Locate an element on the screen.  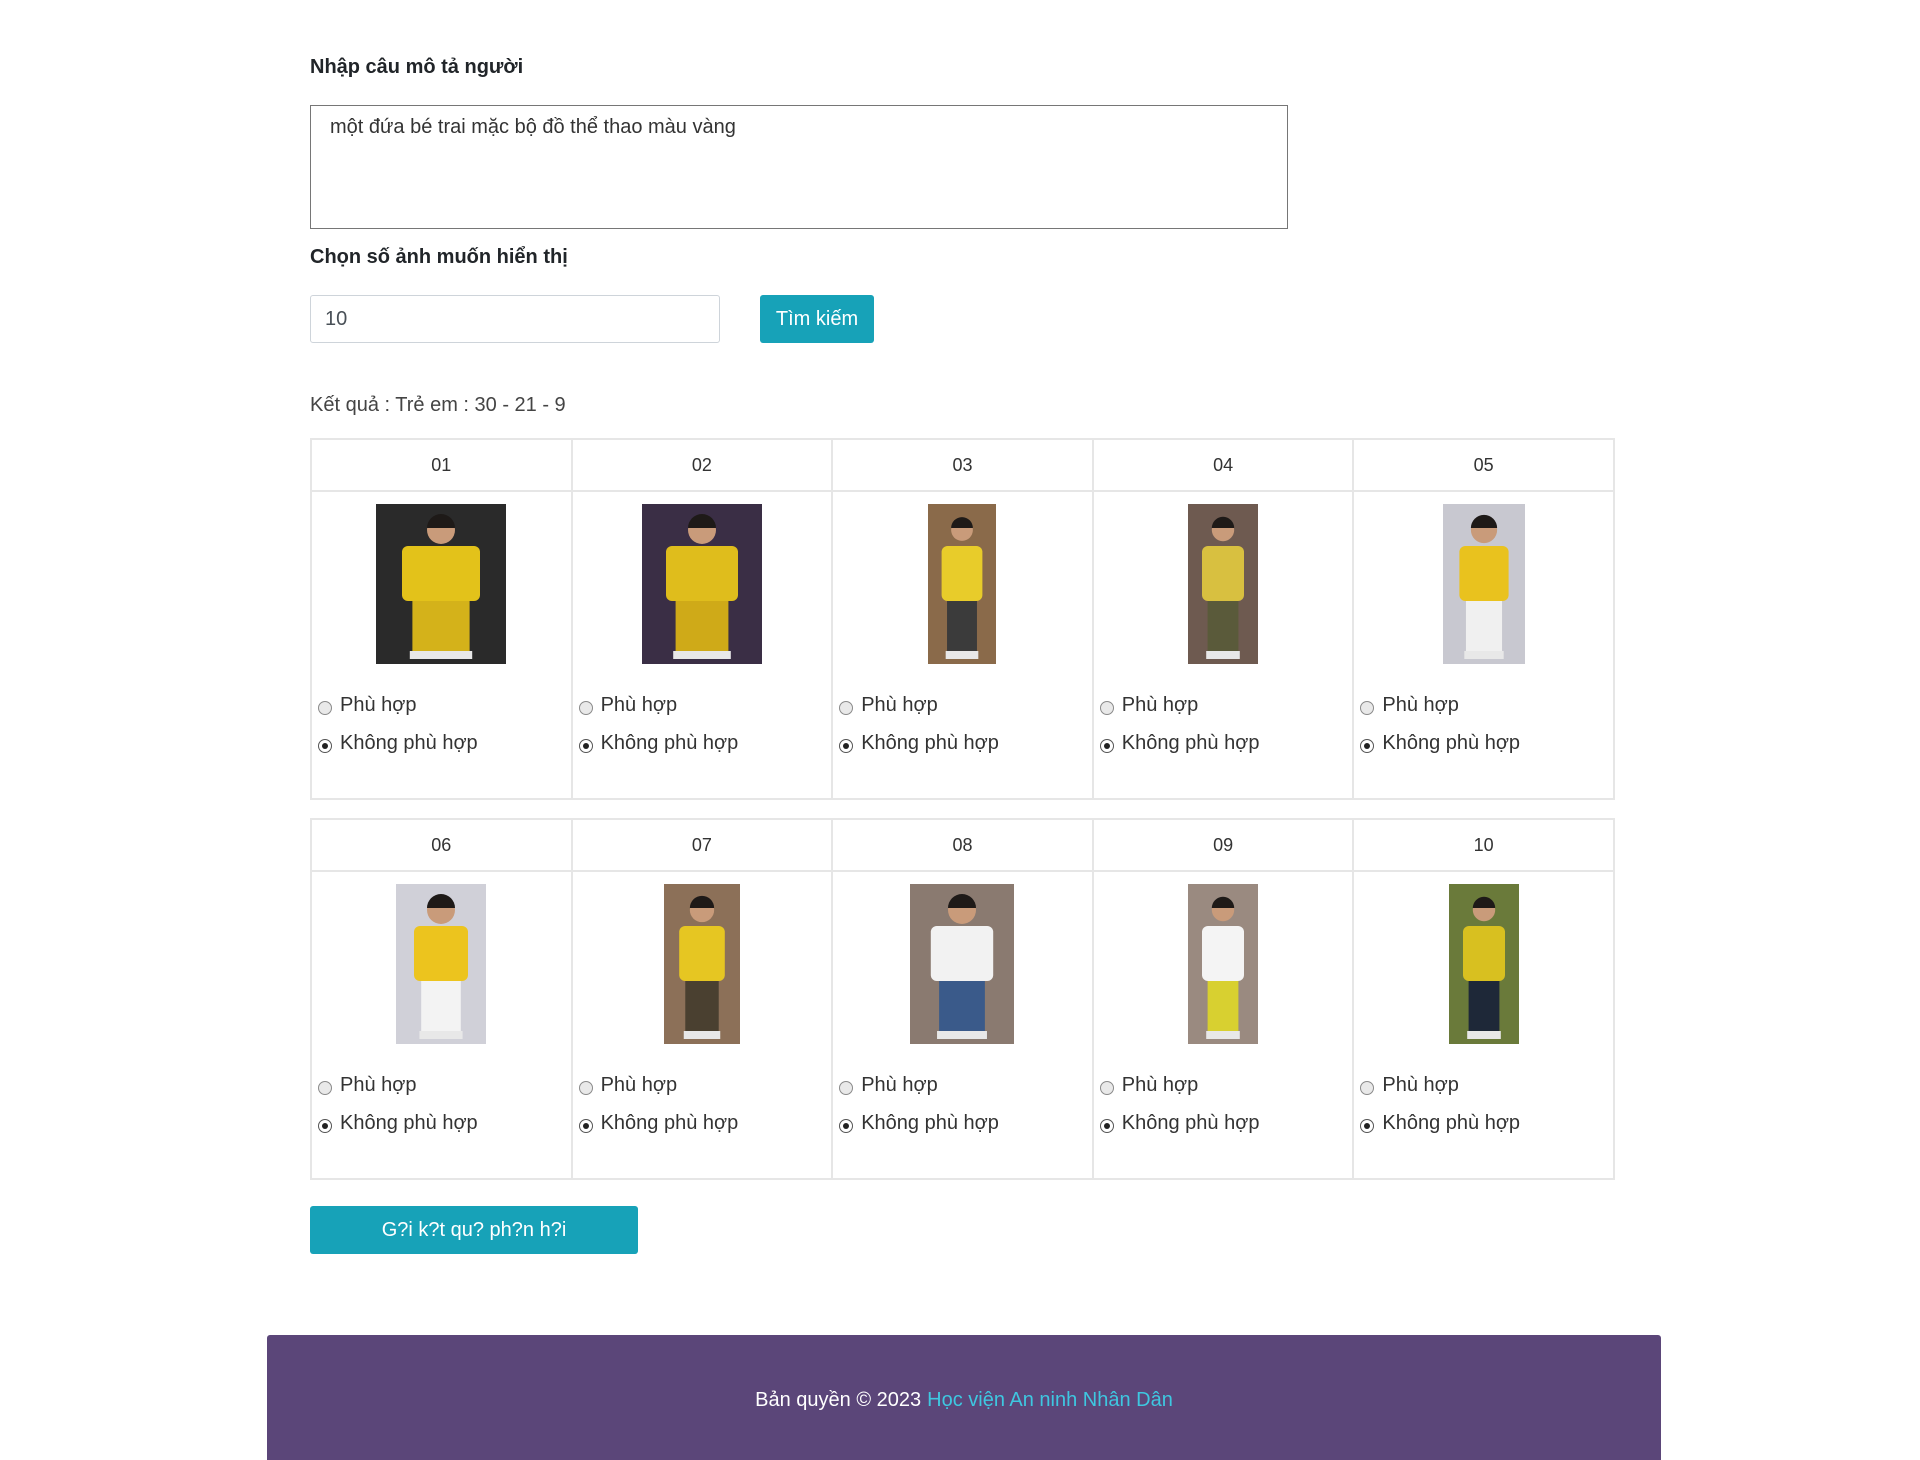
result-header-09: 09 is located at coordinates (1223, 845).